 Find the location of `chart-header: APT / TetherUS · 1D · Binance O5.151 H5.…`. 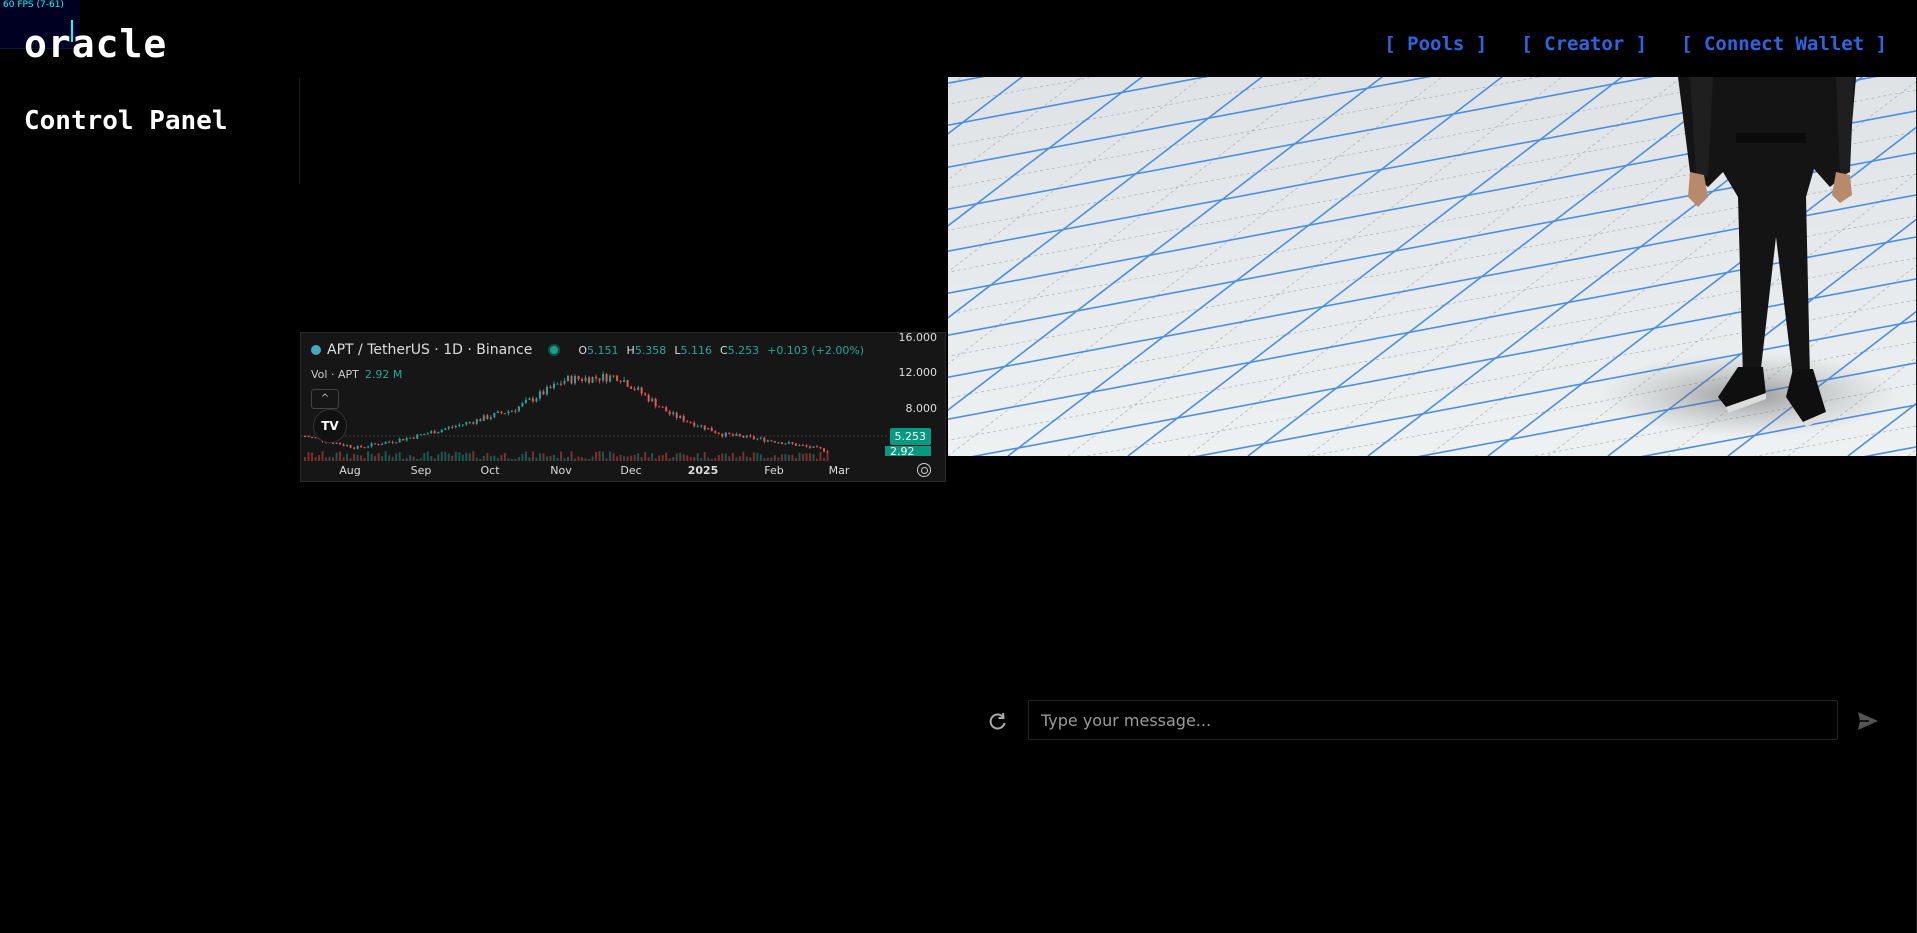

chart-header: APT / TetherUS · 1D · Binance O5.151 H5.… is located at coordinates (587, 350).